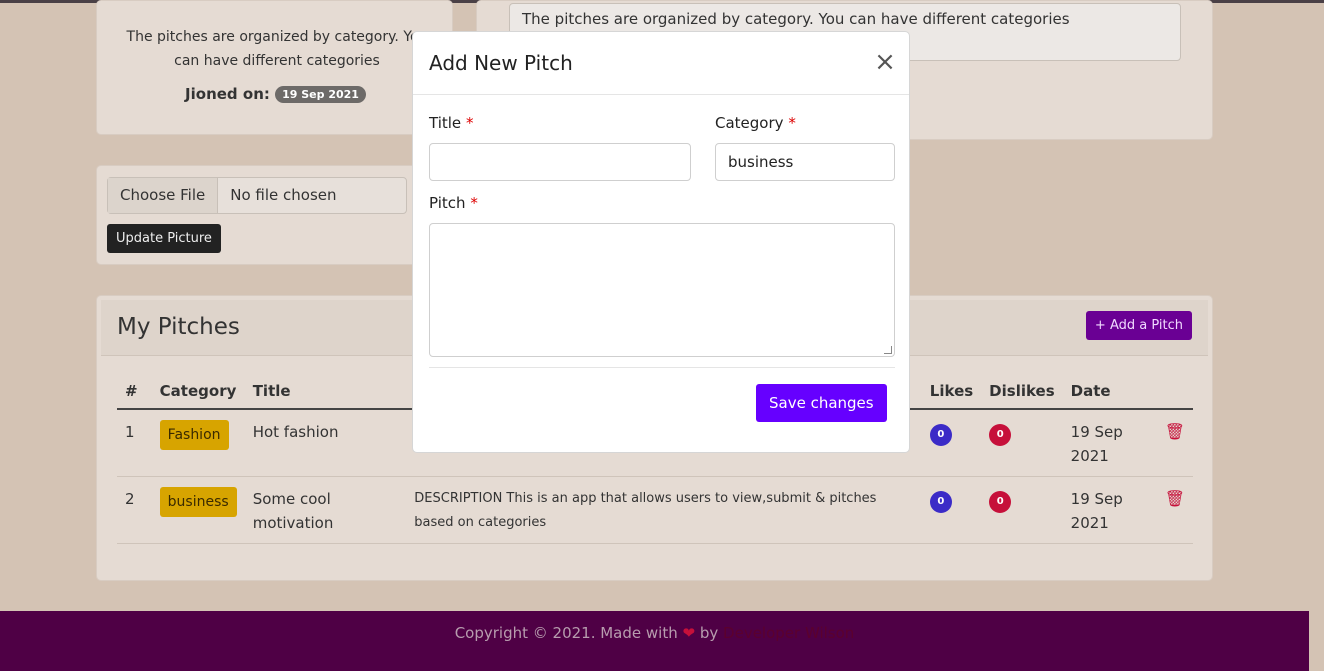  What do you see at coordinates (661, 63) in the screenshot?
I see `modal-header: Add New Pitch ×` at bounding box center [661, 63].